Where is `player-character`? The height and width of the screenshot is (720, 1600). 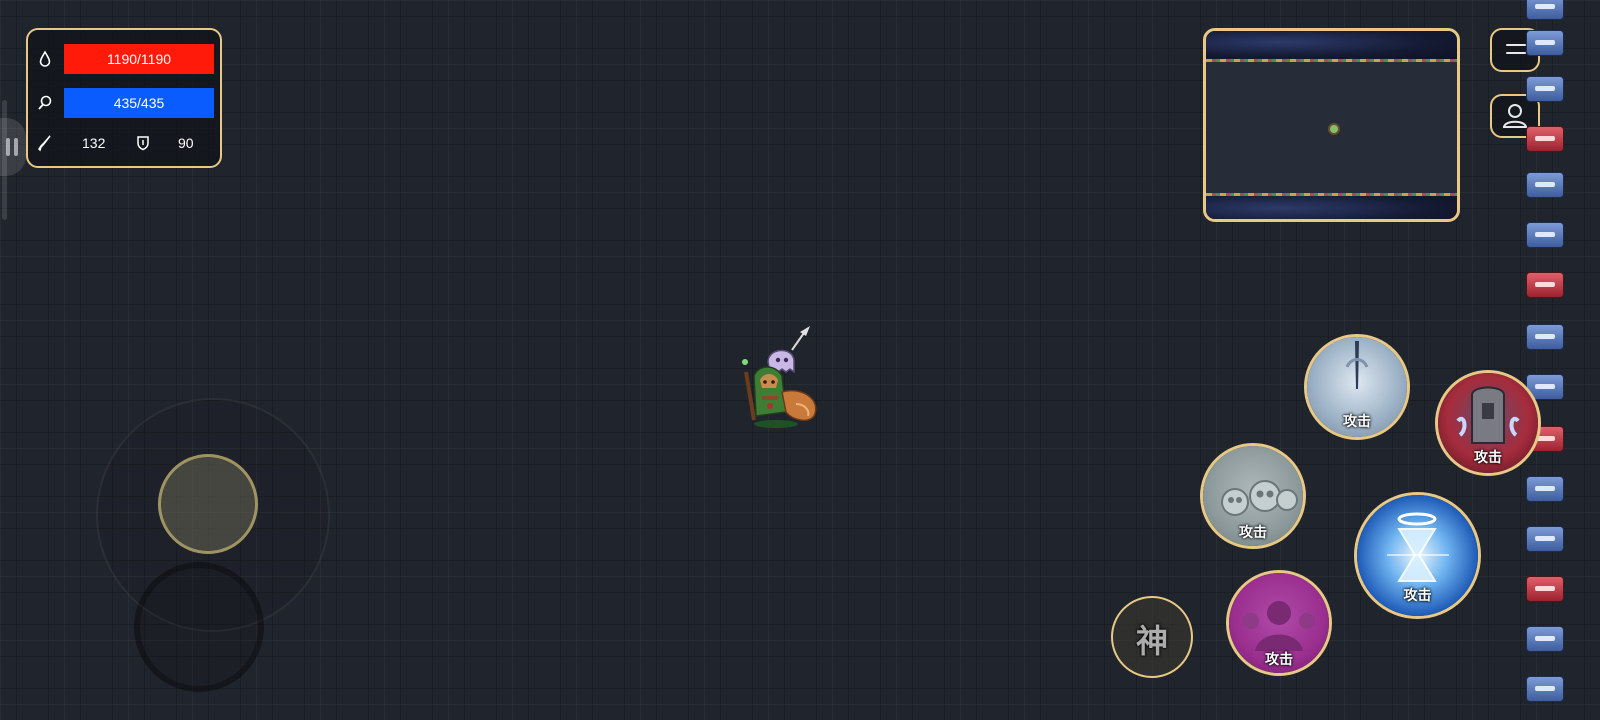 player-character is located at coordinates (780, 376).